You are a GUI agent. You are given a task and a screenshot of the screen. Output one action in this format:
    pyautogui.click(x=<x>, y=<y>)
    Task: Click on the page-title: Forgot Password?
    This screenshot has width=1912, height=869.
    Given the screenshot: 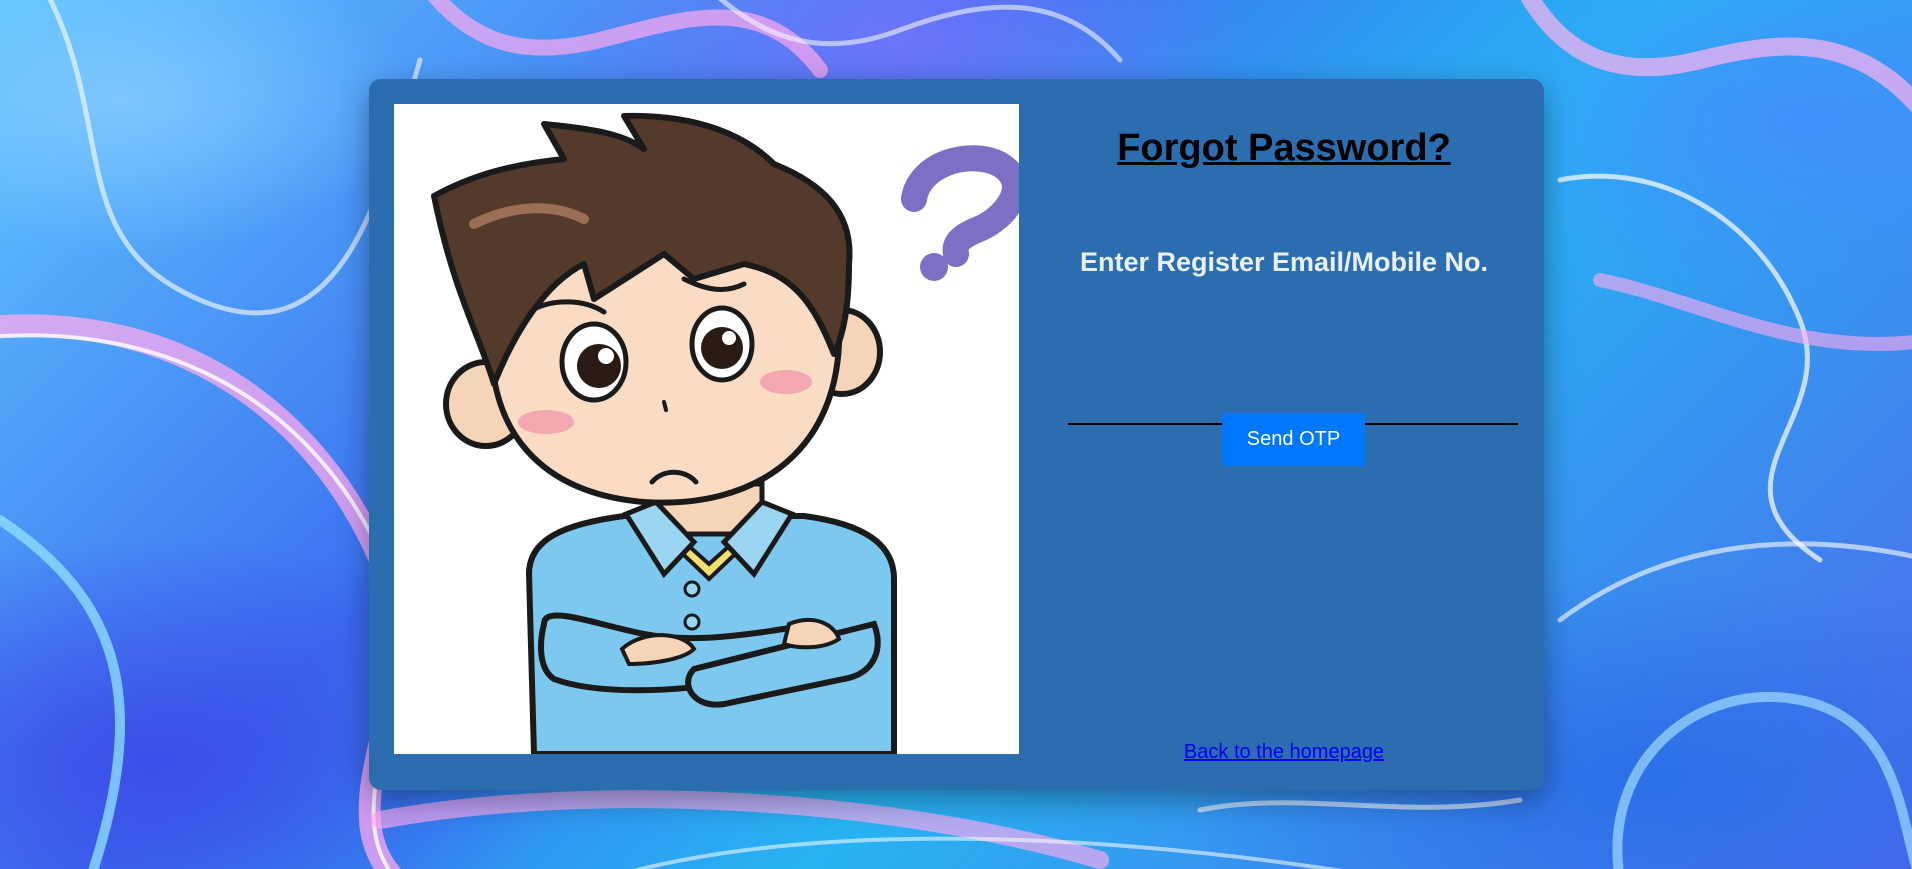 What is the action you would take?
    pyautogui.click(x=1284, y=148)
    